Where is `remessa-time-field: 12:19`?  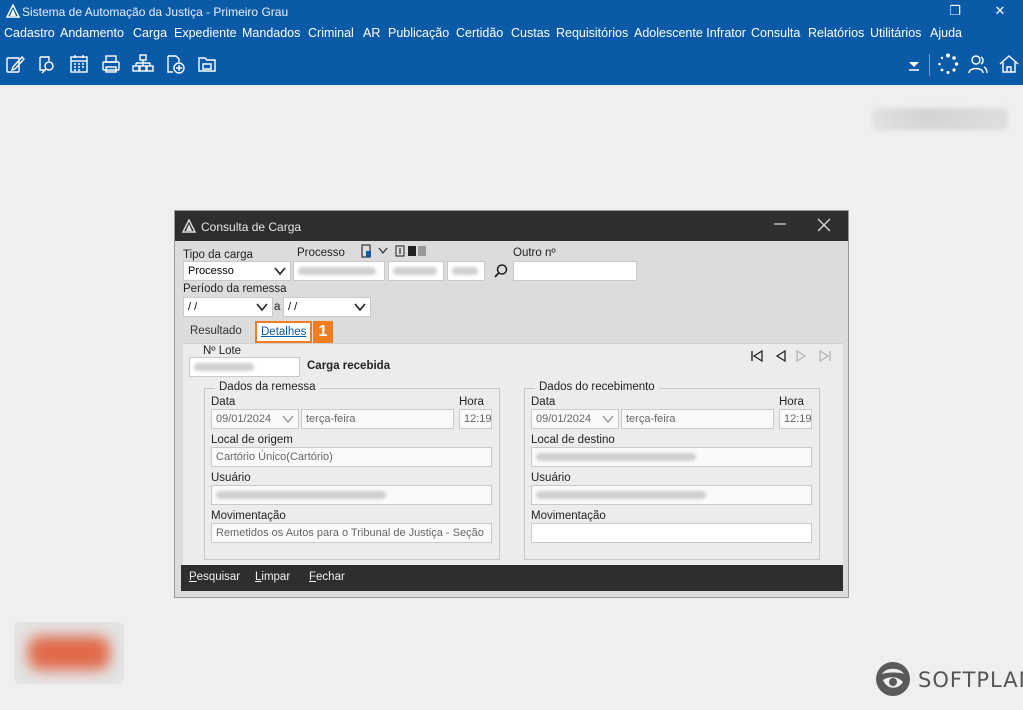 remessa-time-field: 12:19 is located at coordinates (475, 419).